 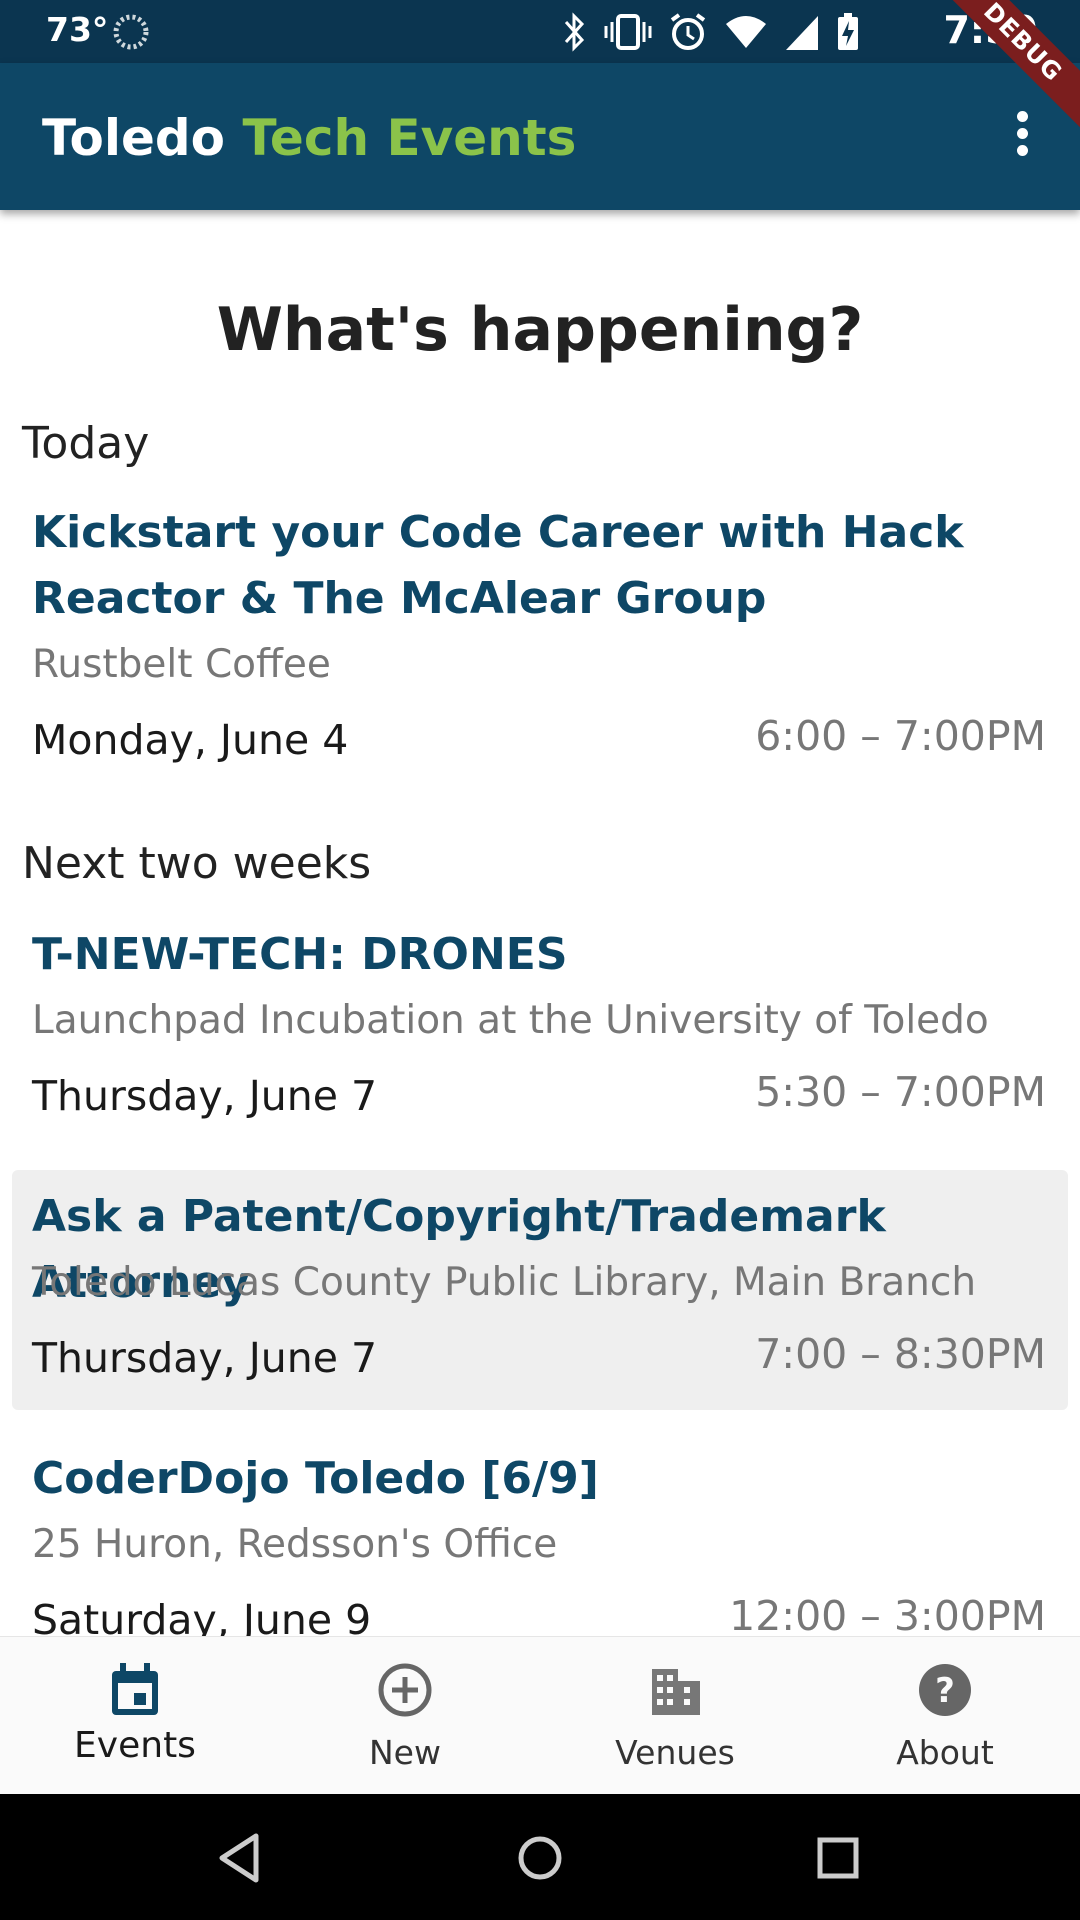 I want to click on battery-charging-icon, so click(x=848, y=31).